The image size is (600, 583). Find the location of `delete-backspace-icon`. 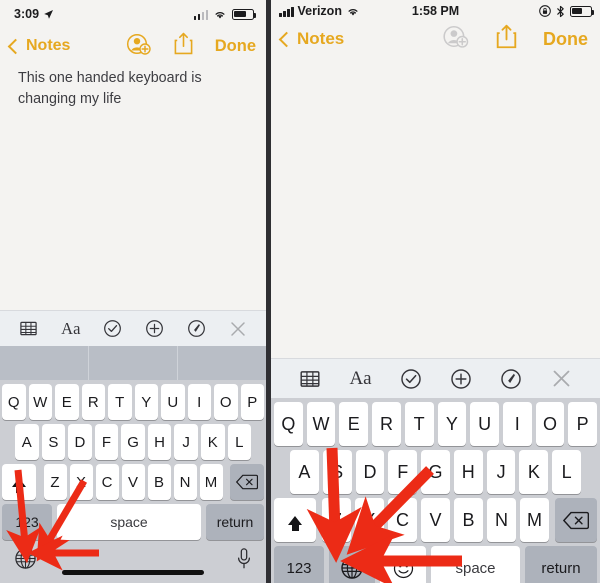

delete-backspace-icon is located at coordinates (576, 520).